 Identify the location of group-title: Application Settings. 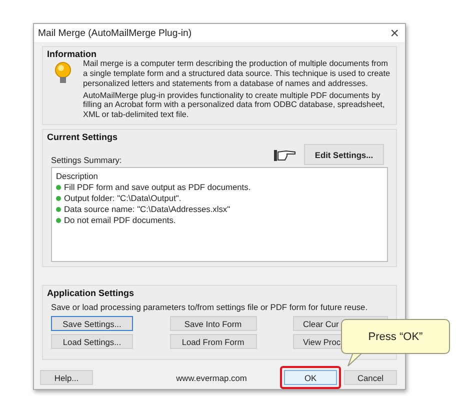
(91, 293).